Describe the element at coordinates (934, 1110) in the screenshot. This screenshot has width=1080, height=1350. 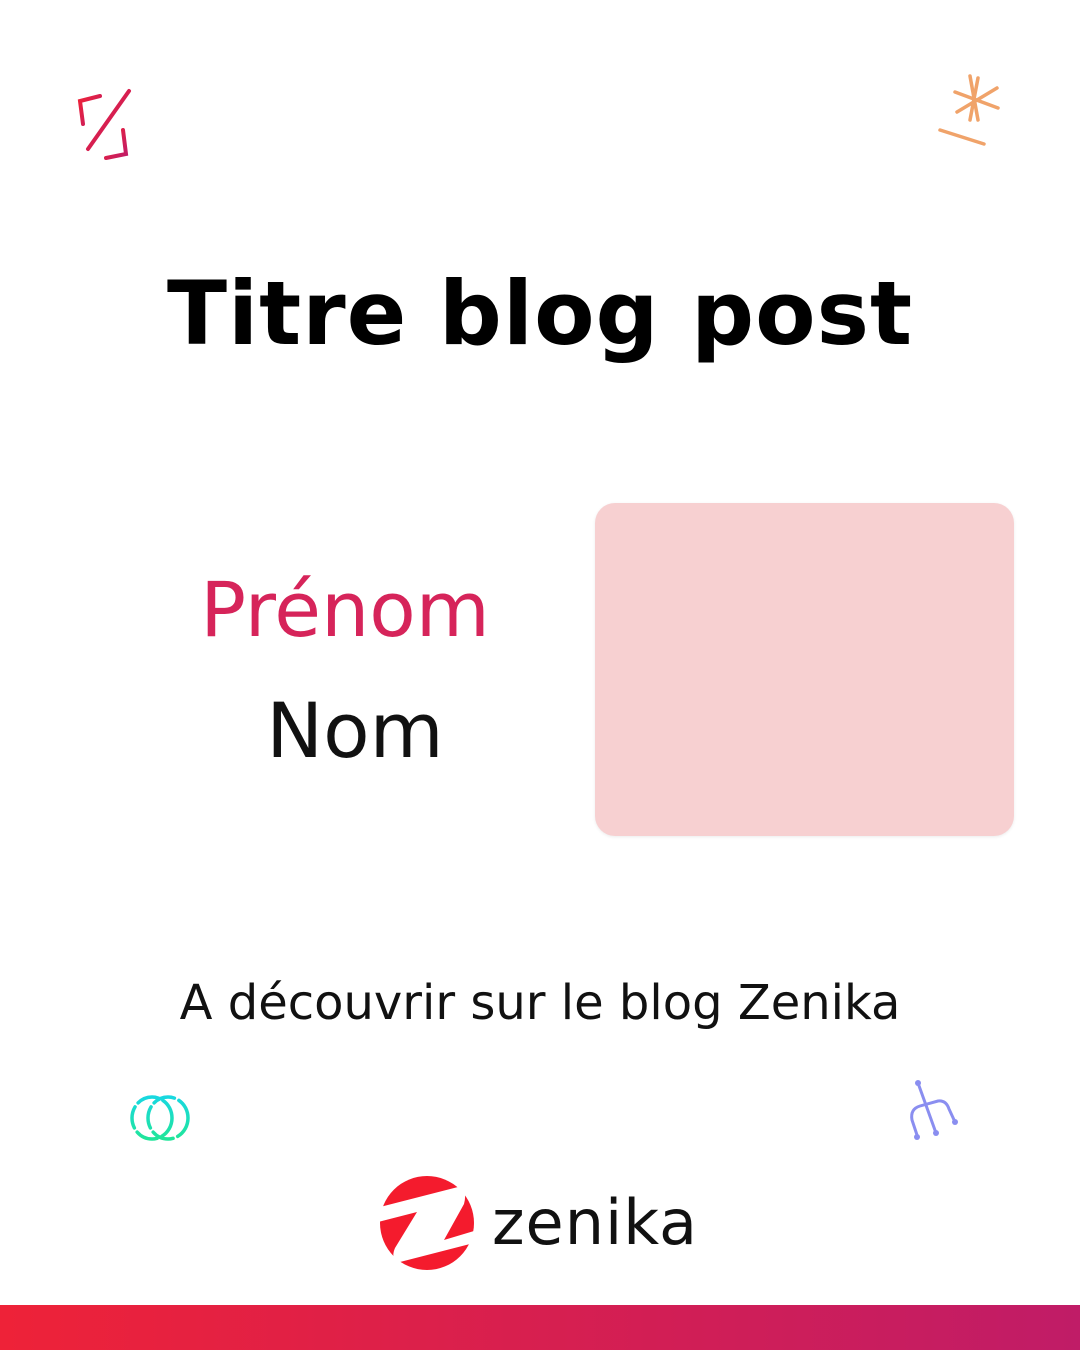
I see `branch-fork-icon` at that location.